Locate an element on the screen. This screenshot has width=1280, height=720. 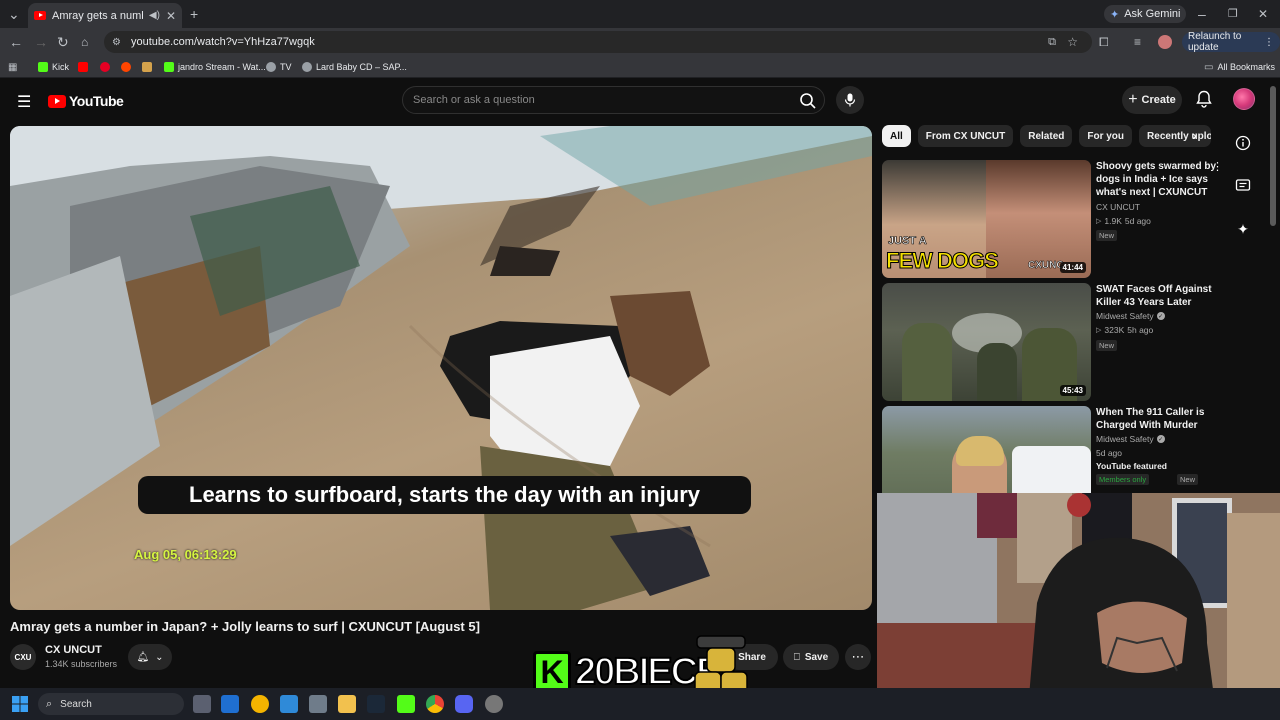
new-badge: New is located at coordinates (1107, 235).